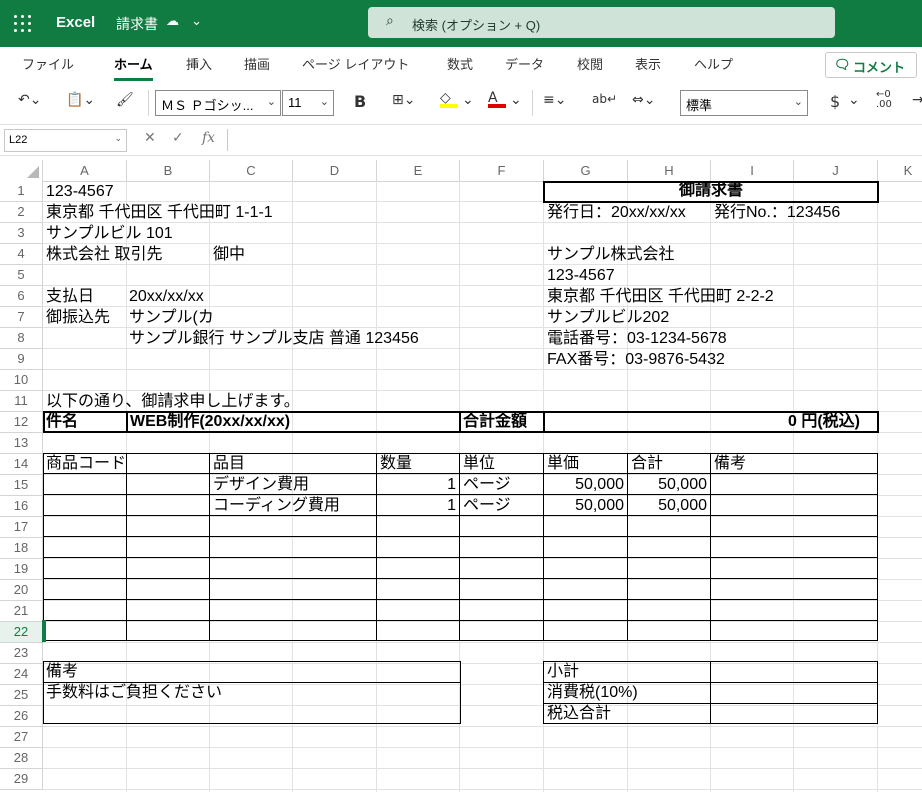 This screenshot has width=922, height=792. What do you see at coordinates (274, 338) in the screenshot?
I see `cell-B8: サンプル銀行 サンプル支店 普通 123456` at bounding box center [274, 338].